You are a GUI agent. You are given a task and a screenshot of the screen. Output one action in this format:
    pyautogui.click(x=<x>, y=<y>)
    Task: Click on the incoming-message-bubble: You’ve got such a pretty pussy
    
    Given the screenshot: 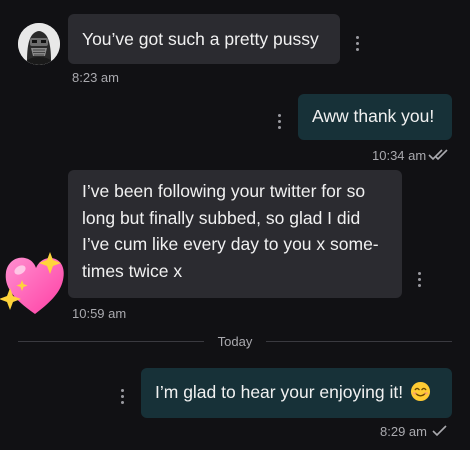 What is the action you would take?
    pyautogui.click(x=204, y=39)
    